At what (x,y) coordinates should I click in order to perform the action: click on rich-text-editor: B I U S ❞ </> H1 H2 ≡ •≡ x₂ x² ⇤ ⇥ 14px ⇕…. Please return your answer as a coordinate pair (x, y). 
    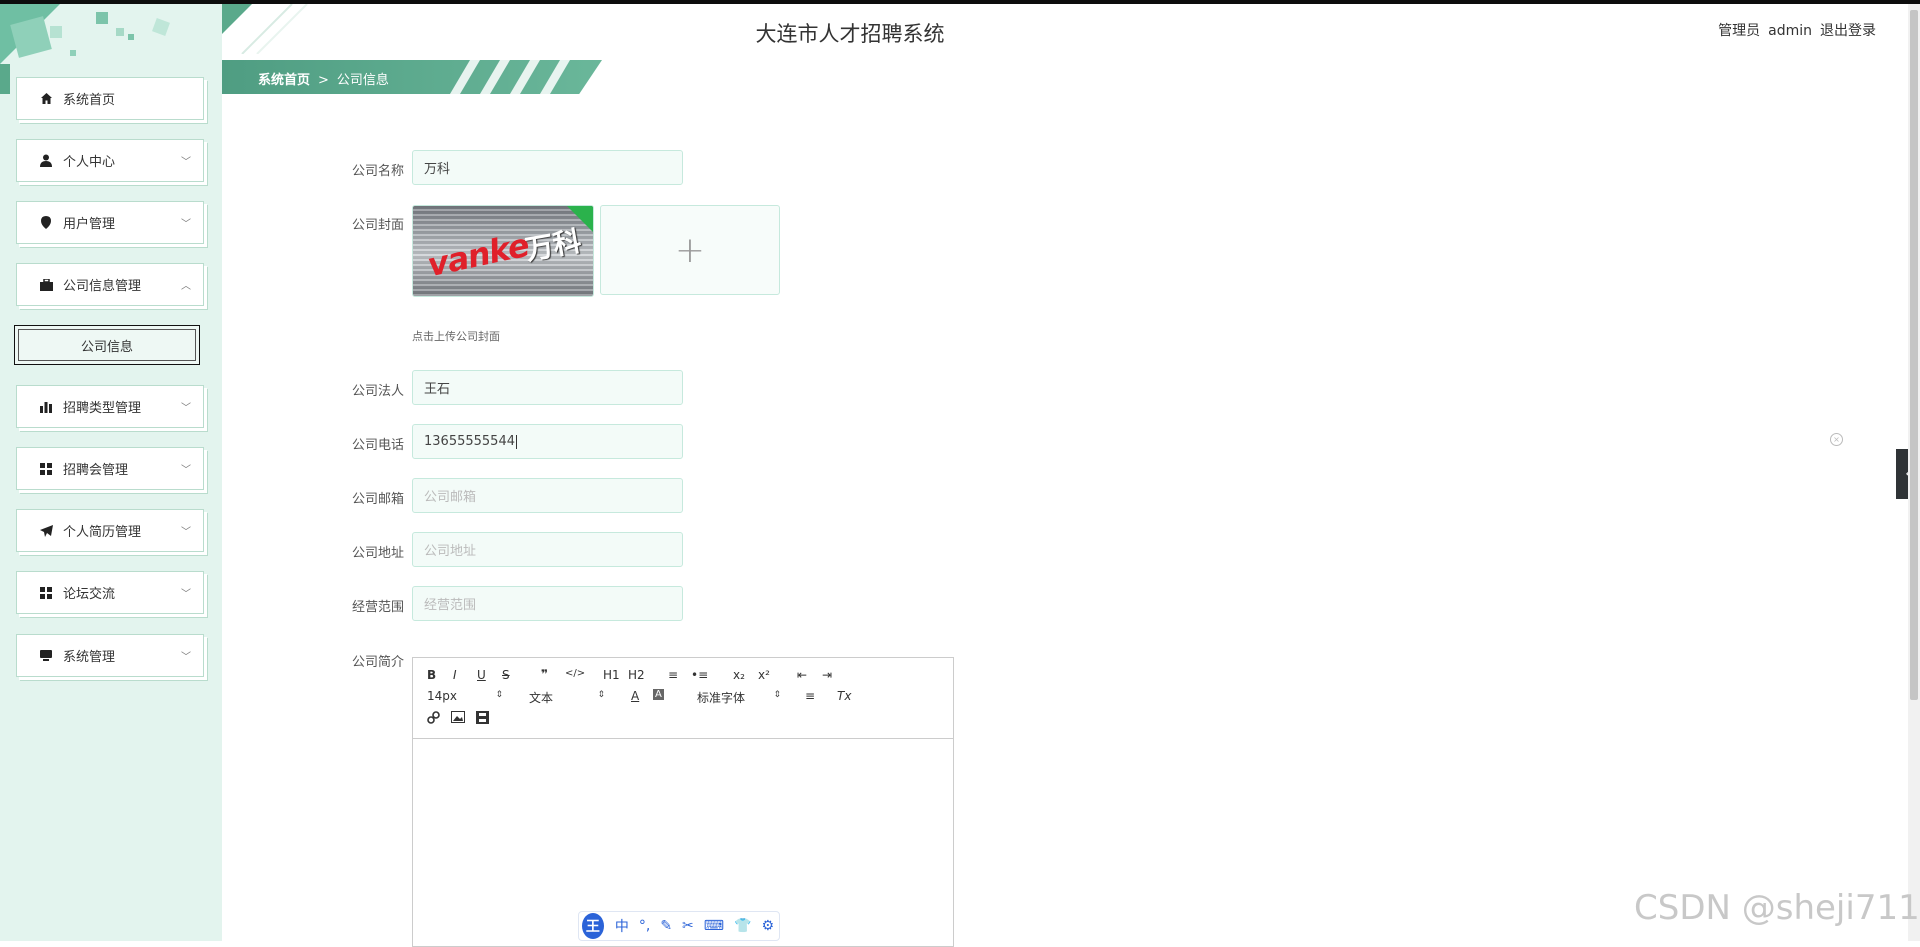
    Looking at the image, I should click on (683, 802).